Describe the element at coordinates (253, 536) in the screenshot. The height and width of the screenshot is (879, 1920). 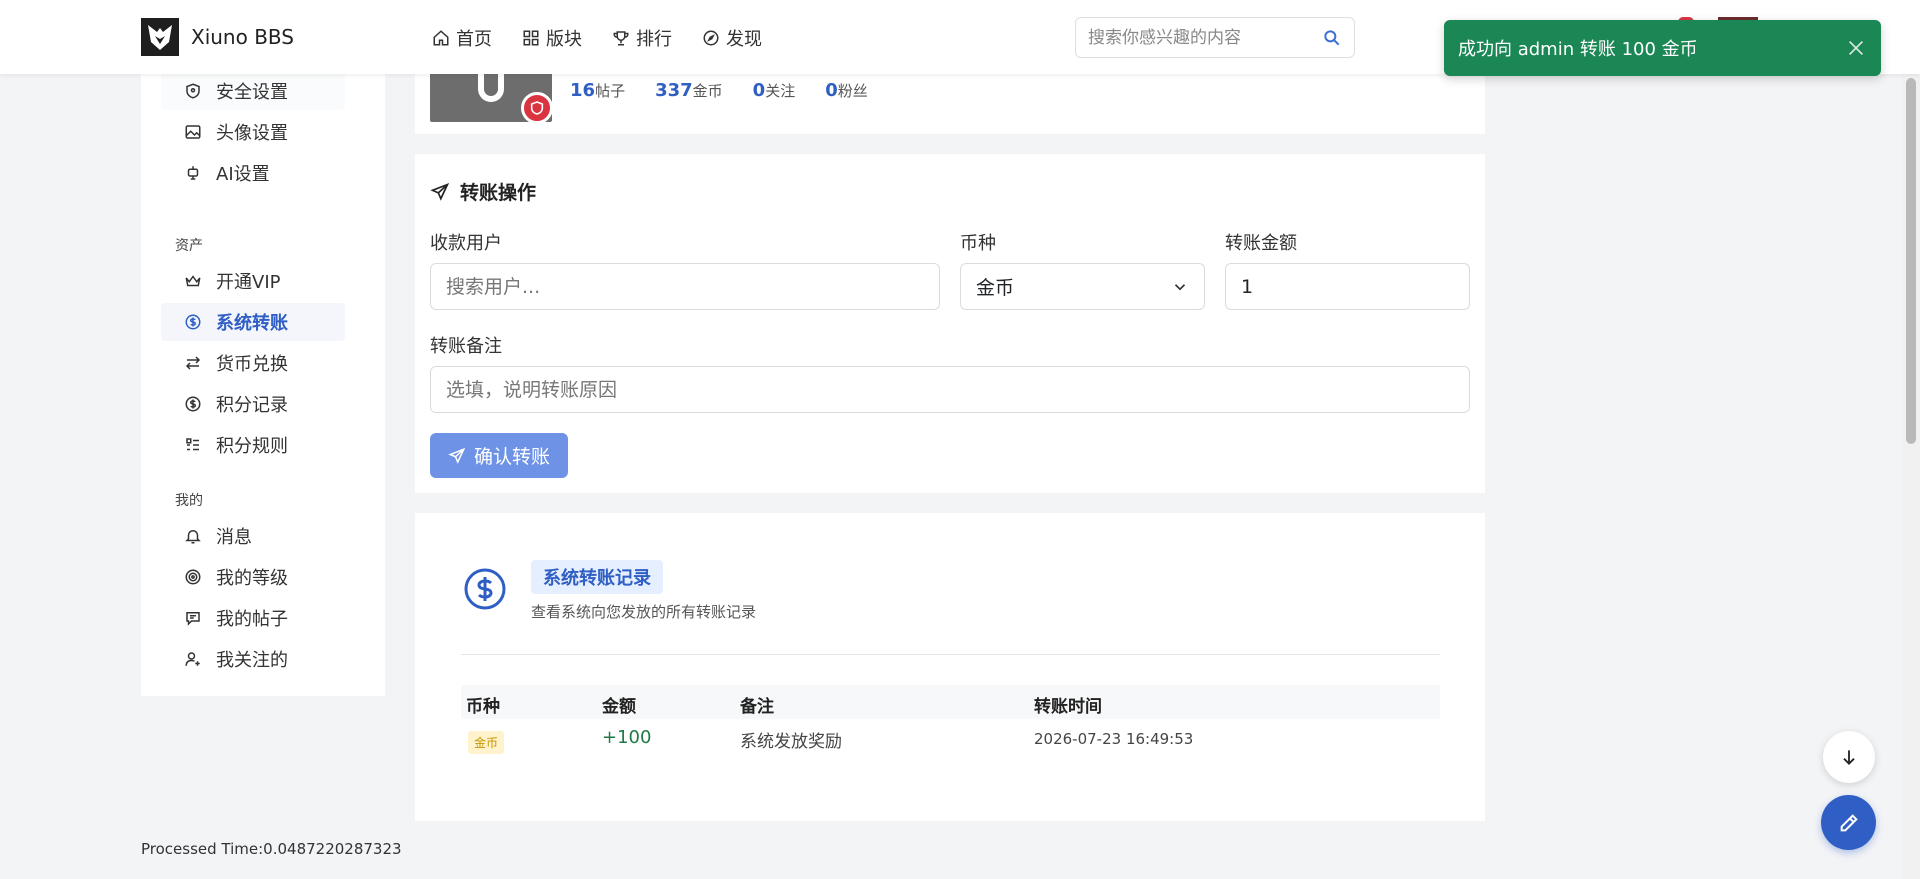
I see `sidebar-item-messages: 消息` at that location.